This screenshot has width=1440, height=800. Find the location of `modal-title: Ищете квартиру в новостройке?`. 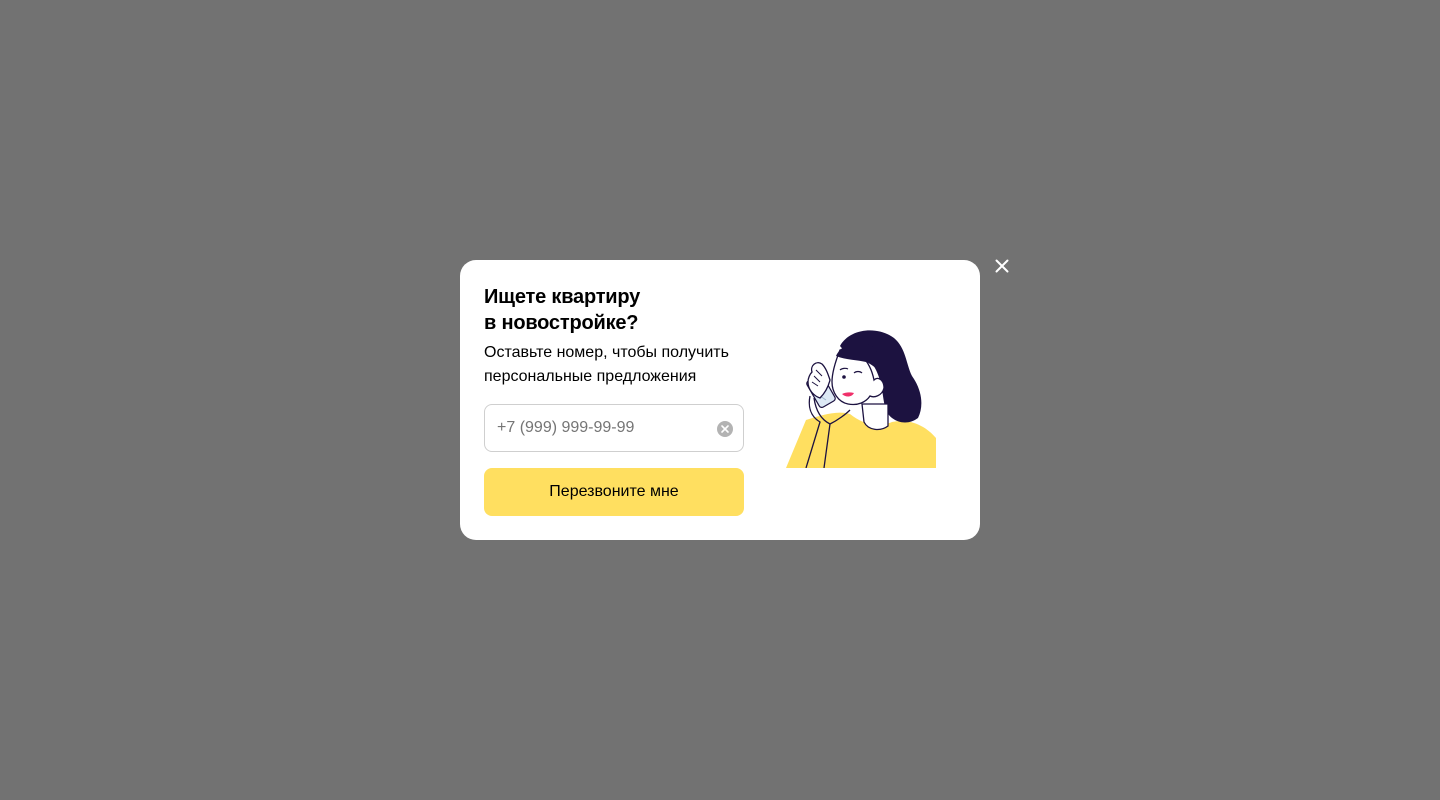

modal-title: Ищете квартиру в новостройке? is located at coordinates (614, 310).